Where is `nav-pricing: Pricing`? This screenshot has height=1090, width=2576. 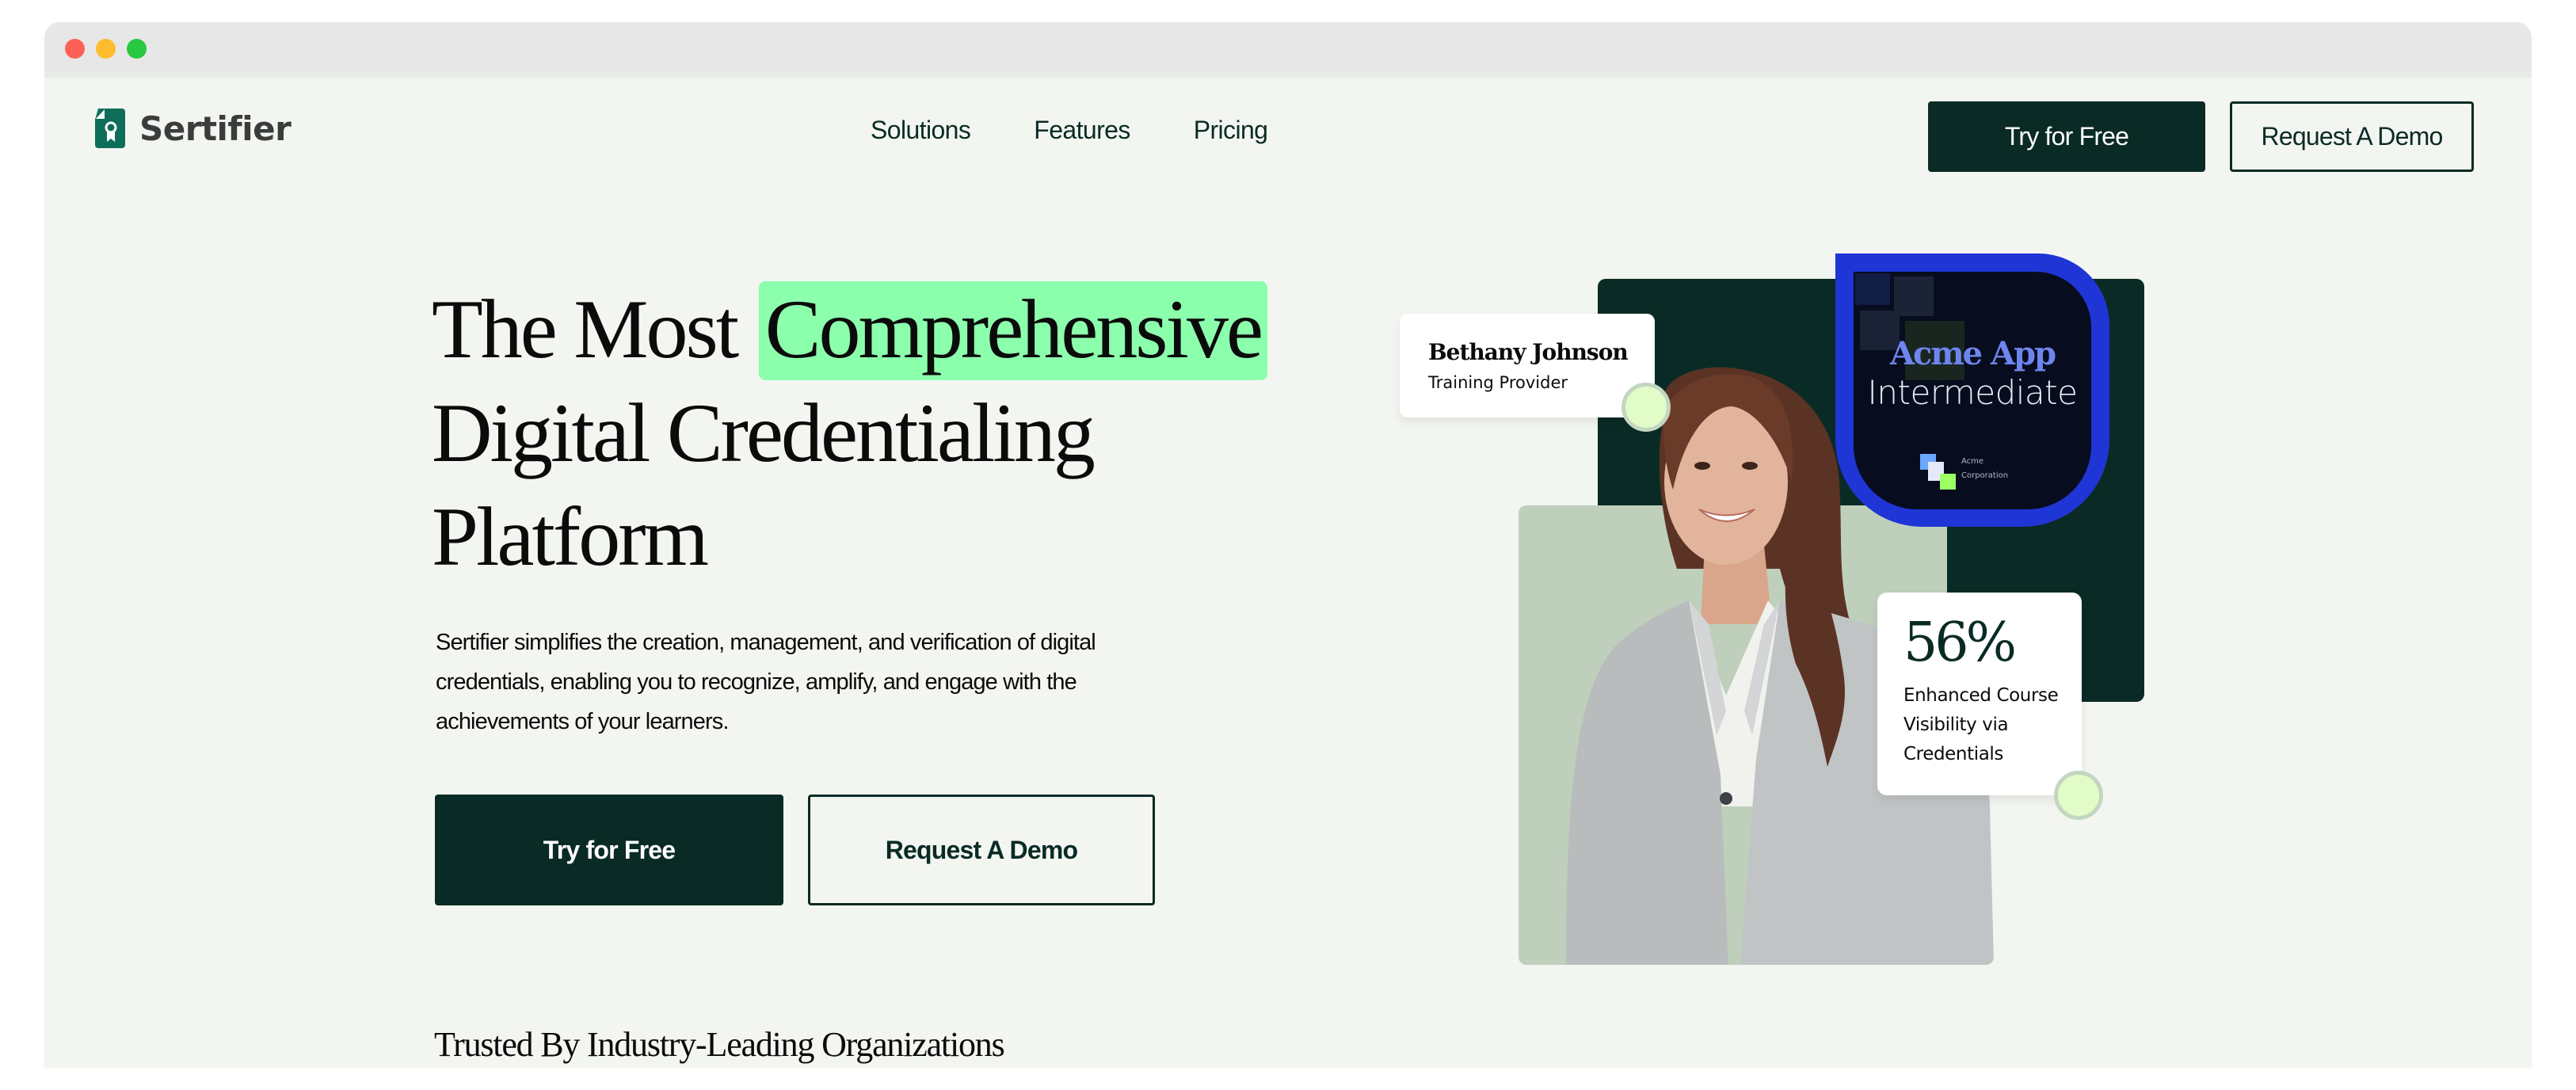 nav-pricing: Pricing is located at coordinates (1231, 130).